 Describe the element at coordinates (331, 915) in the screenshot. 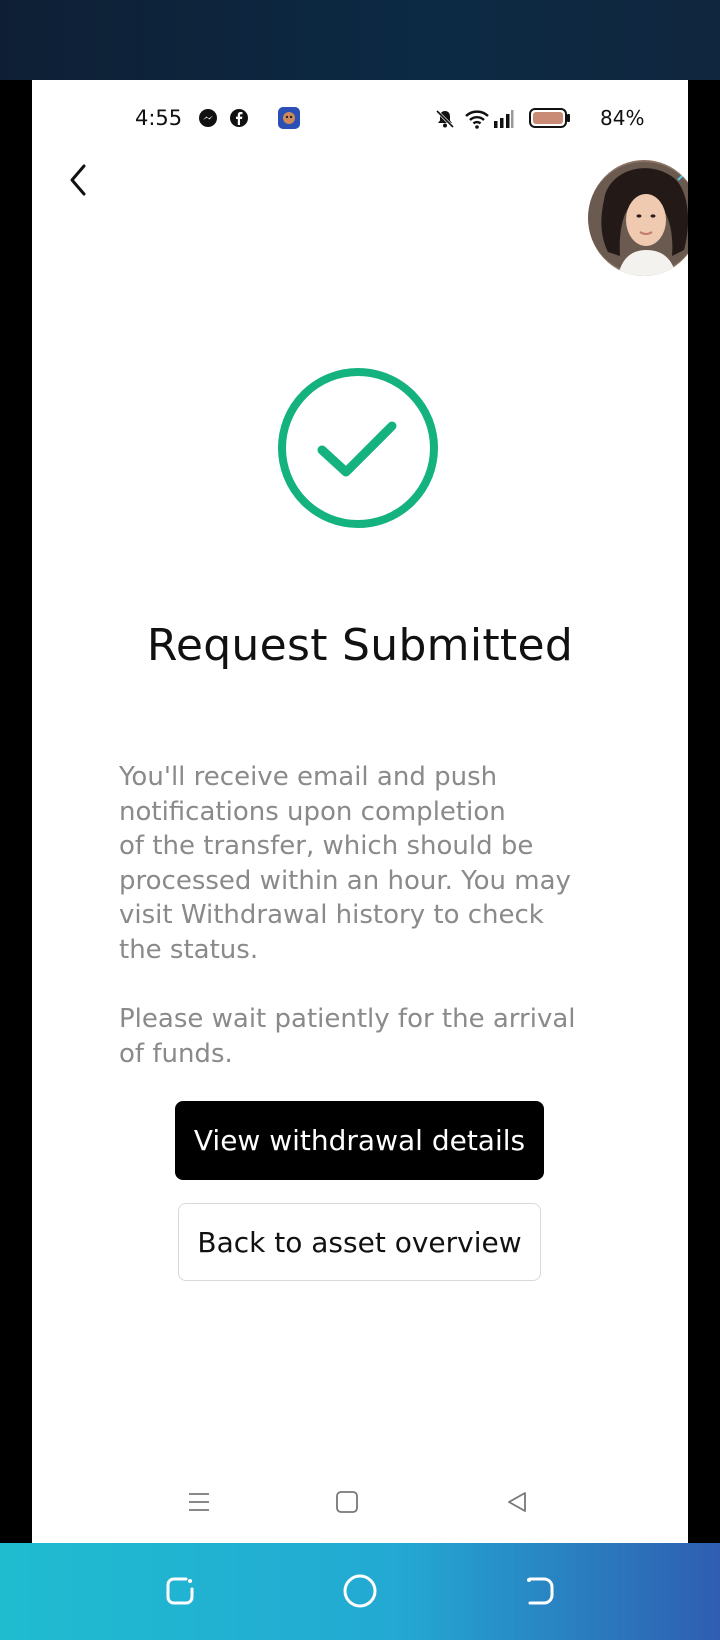

I see `description-line: visit Withdrawal history to check` at that location.